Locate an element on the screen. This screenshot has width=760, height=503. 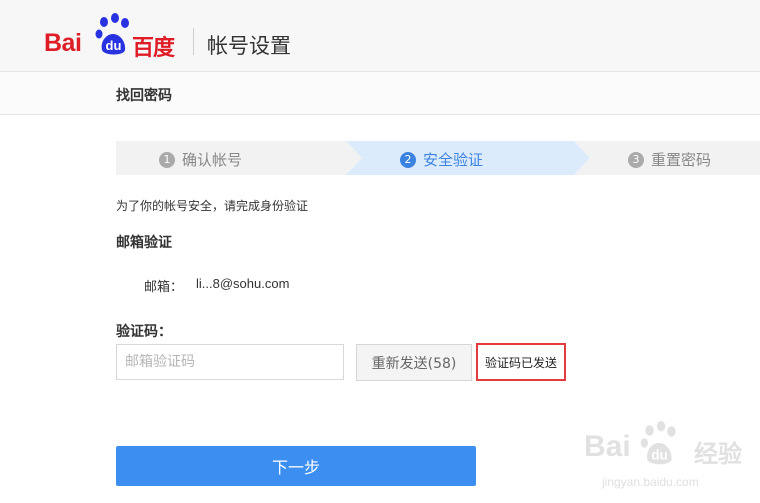
watermark-paw-icon: du is located at coordinates (658, 443).